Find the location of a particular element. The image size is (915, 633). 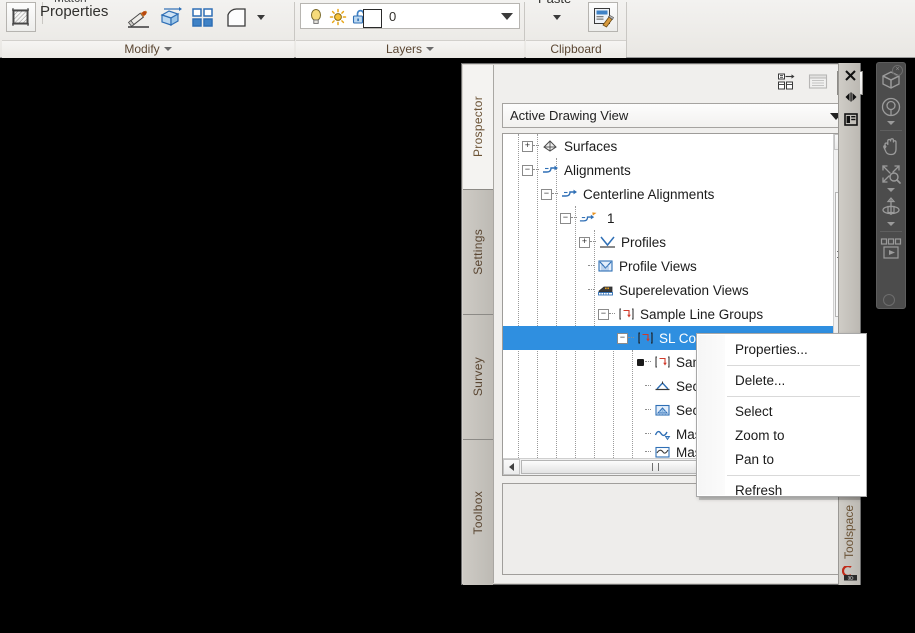

tab-prospector-label: Prospector is located at coordinates (478, 127).